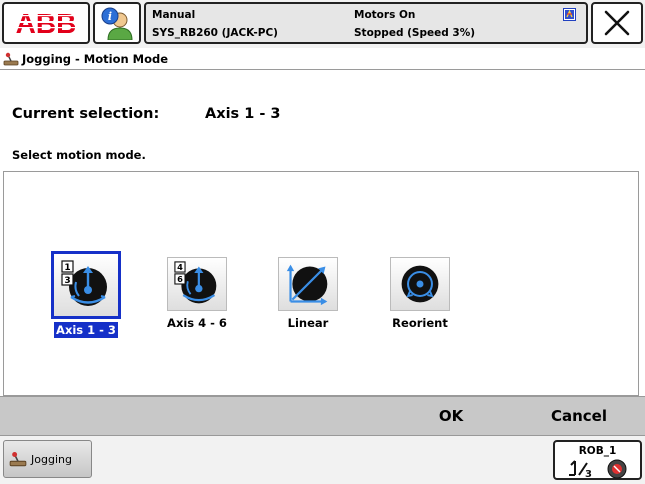  I want to click on svg-text: 4, so click(180, 267).